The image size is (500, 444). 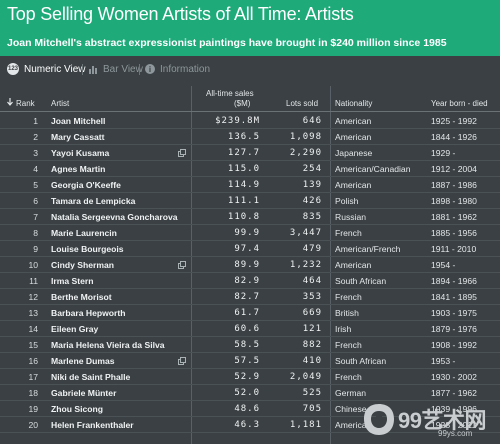 What do you see at coordinates (454, 313) in the screenshot?
I see `years-cell: 1903 - 1975` at bounding box center [454, 313].